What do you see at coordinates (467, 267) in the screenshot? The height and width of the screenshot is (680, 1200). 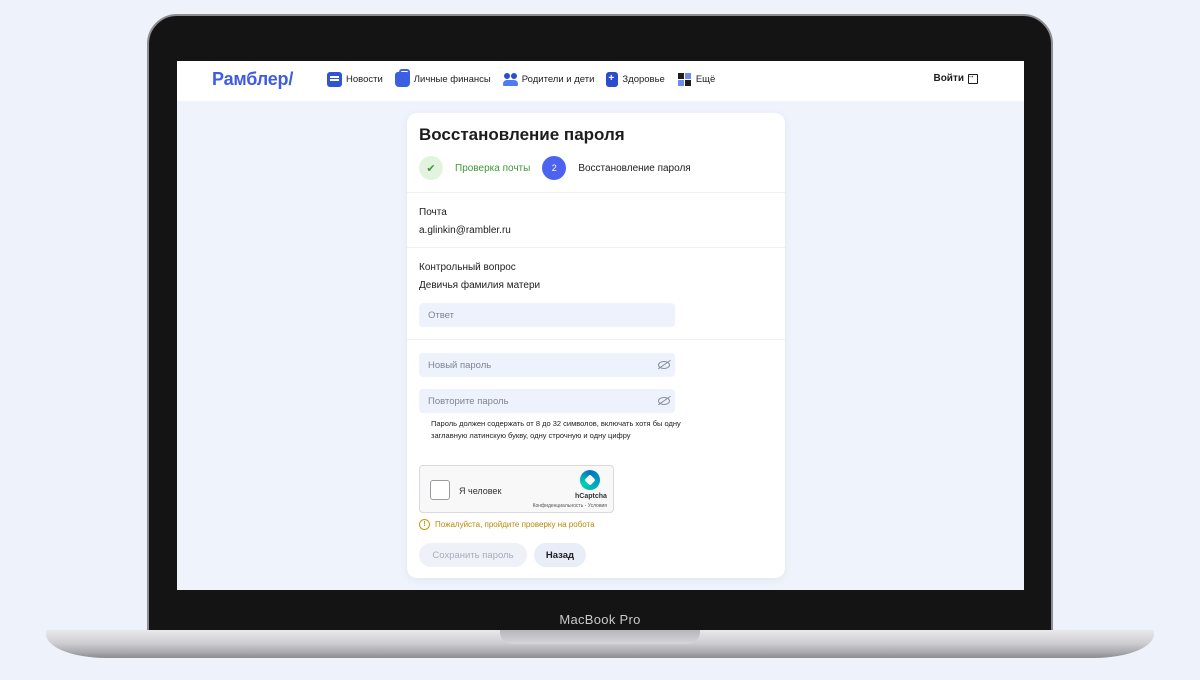 I see `question-label: Контрольный вопрос` at bounding box center [467, 267].